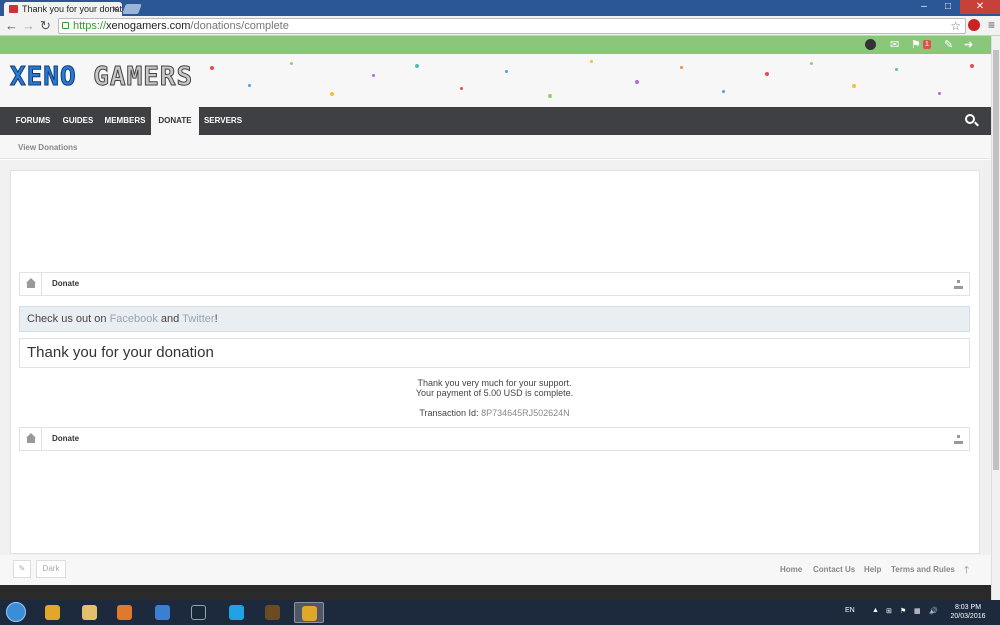  What do you see at coordinates (125, 612) in the screenshot?
I see `media-player-taskbar-icon` at bounding box center [125, 612].